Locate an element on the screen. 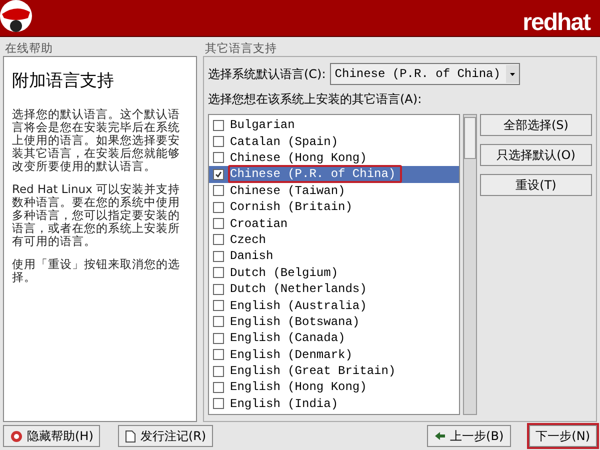  action-button: 只选择默认(O) is located at coordinates (536, 155).